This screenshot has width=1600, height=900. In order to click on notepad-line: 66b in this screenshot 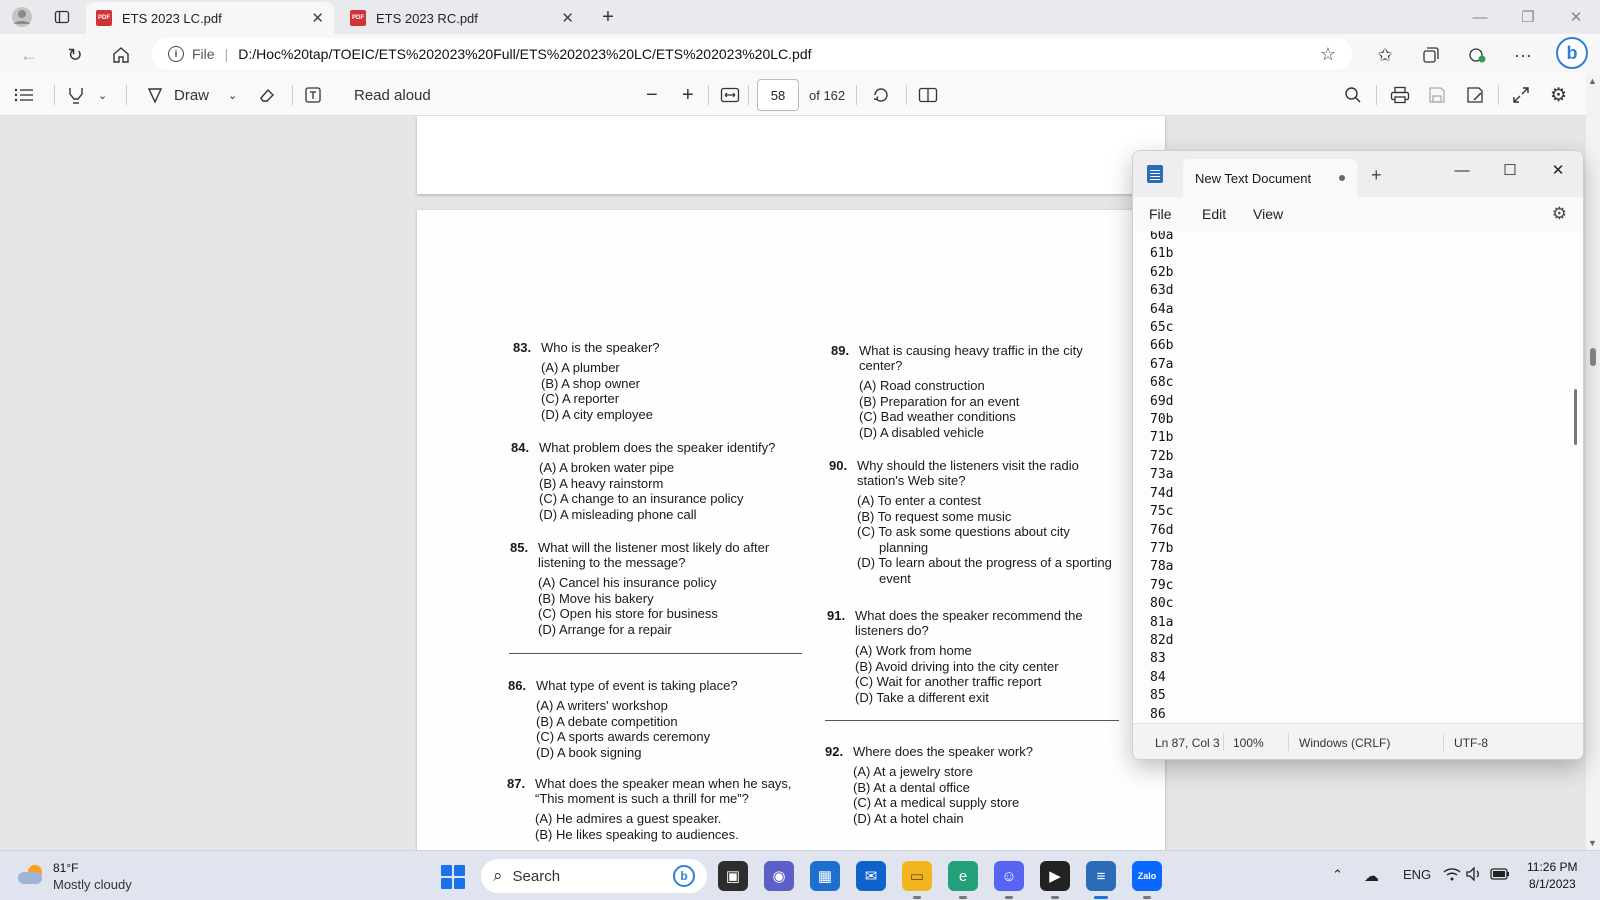, I will do `click(1161, 346)`.